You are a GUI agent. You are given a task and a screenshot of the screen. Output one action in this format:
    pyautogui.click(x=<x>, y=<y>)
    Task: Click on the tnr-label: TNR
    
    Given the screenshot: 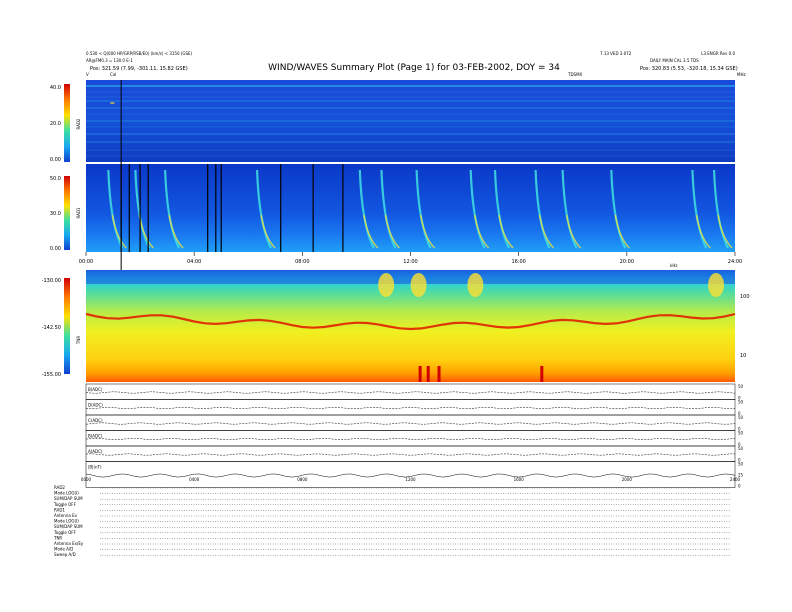 What is the action you would take?
    pyautogui.click(x=78, y=340)
    